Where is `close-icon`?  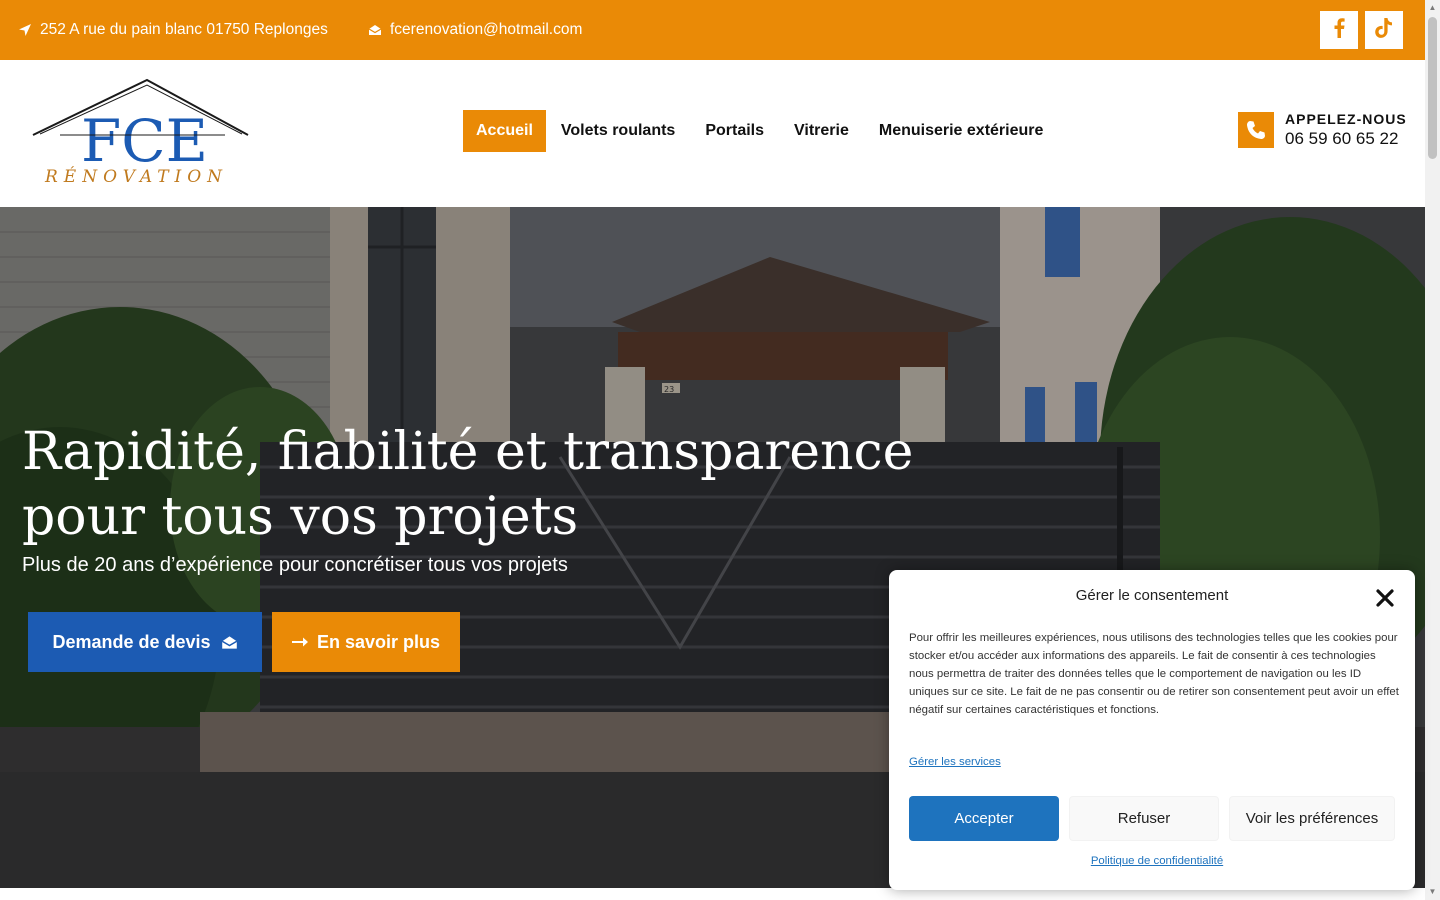 close-icon is located at coordinates (1385, 598).